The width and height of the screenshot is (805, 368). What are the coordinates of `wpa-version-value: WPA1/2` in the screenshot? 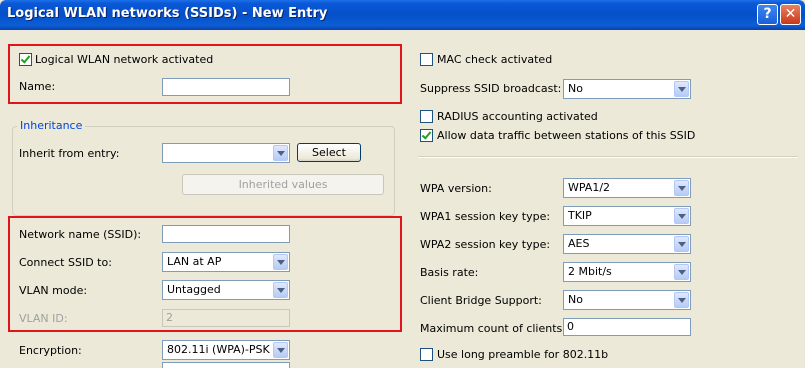 It's located at (589, 187).